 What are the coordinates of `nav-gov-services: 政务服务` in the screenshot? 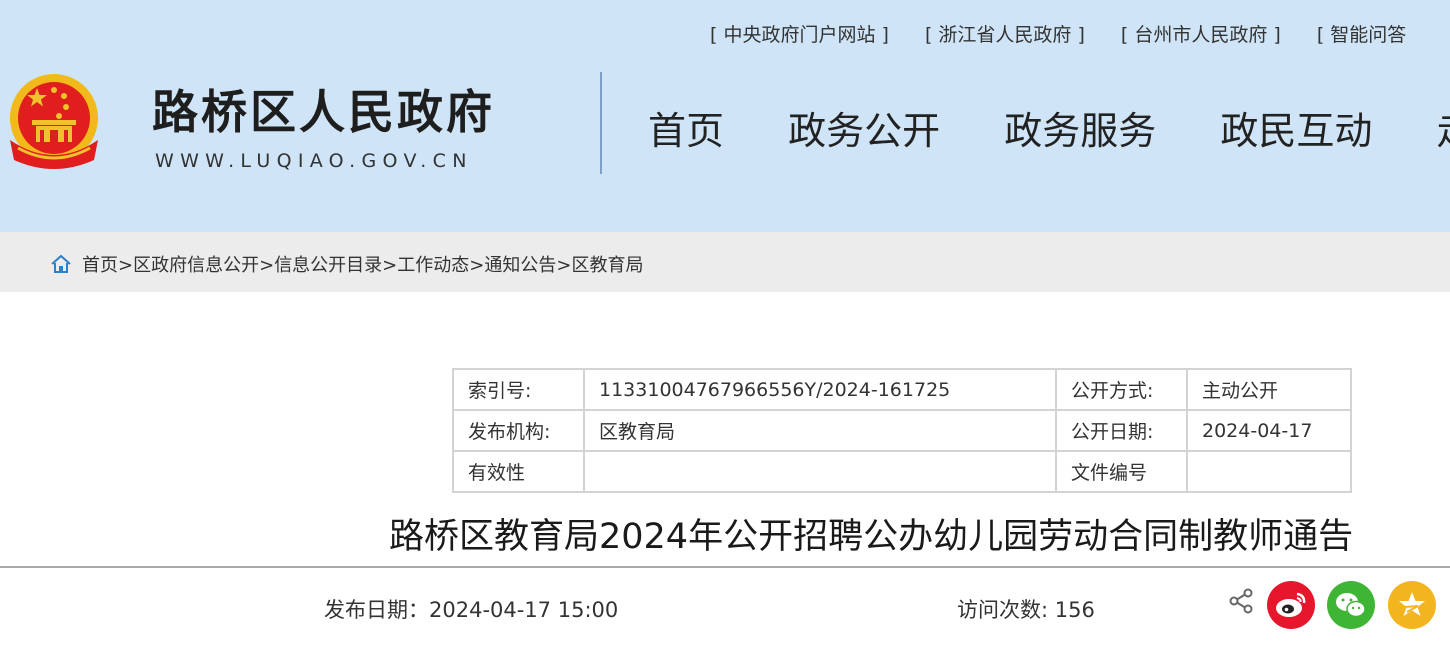 It's located at (1080, 127).